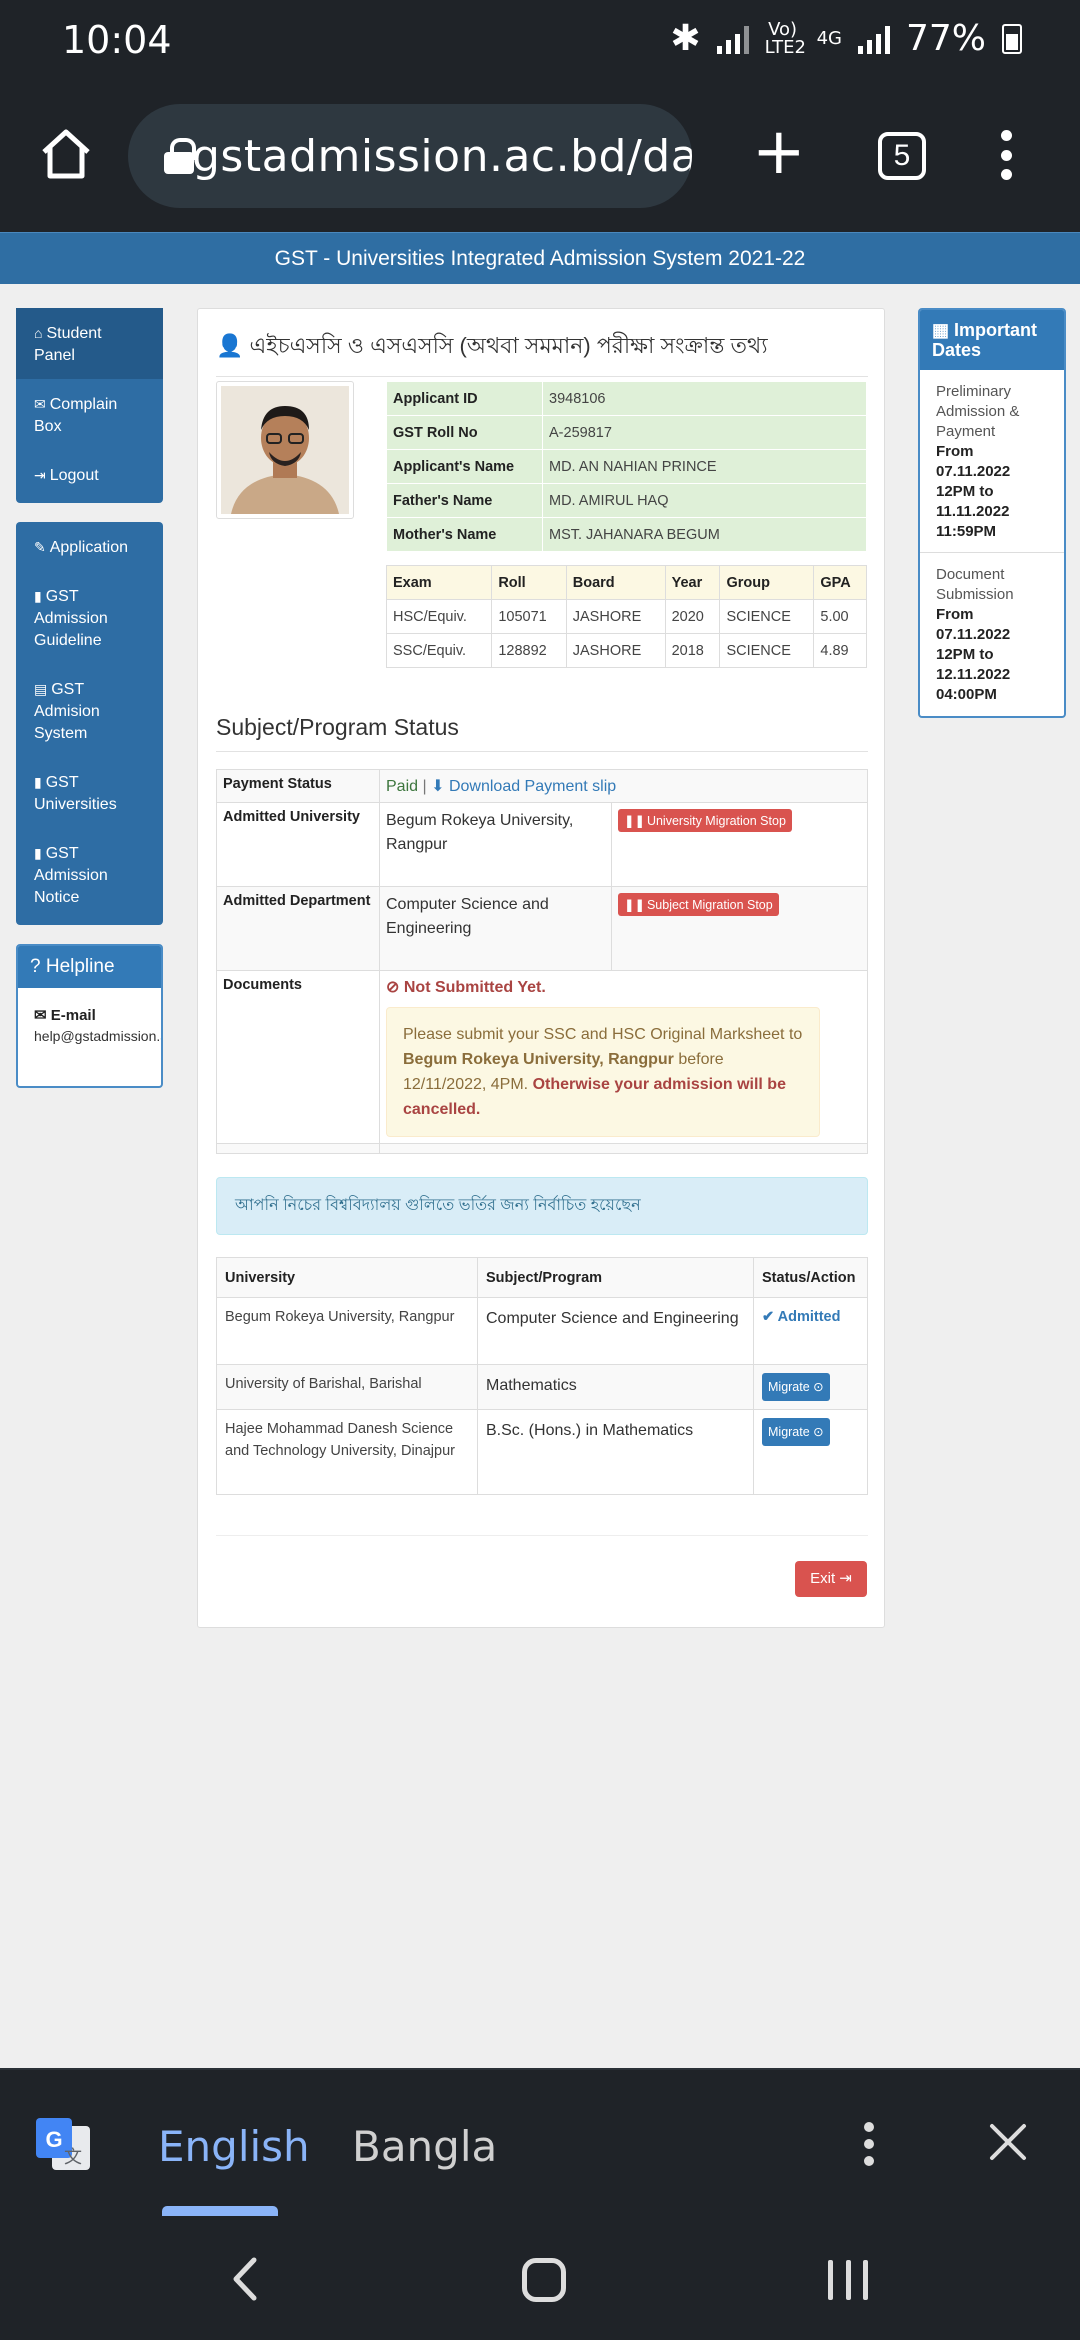  Describe the element at coordinates (945, 38) in the screenshot. I see `battery-text: 77%` at that location.